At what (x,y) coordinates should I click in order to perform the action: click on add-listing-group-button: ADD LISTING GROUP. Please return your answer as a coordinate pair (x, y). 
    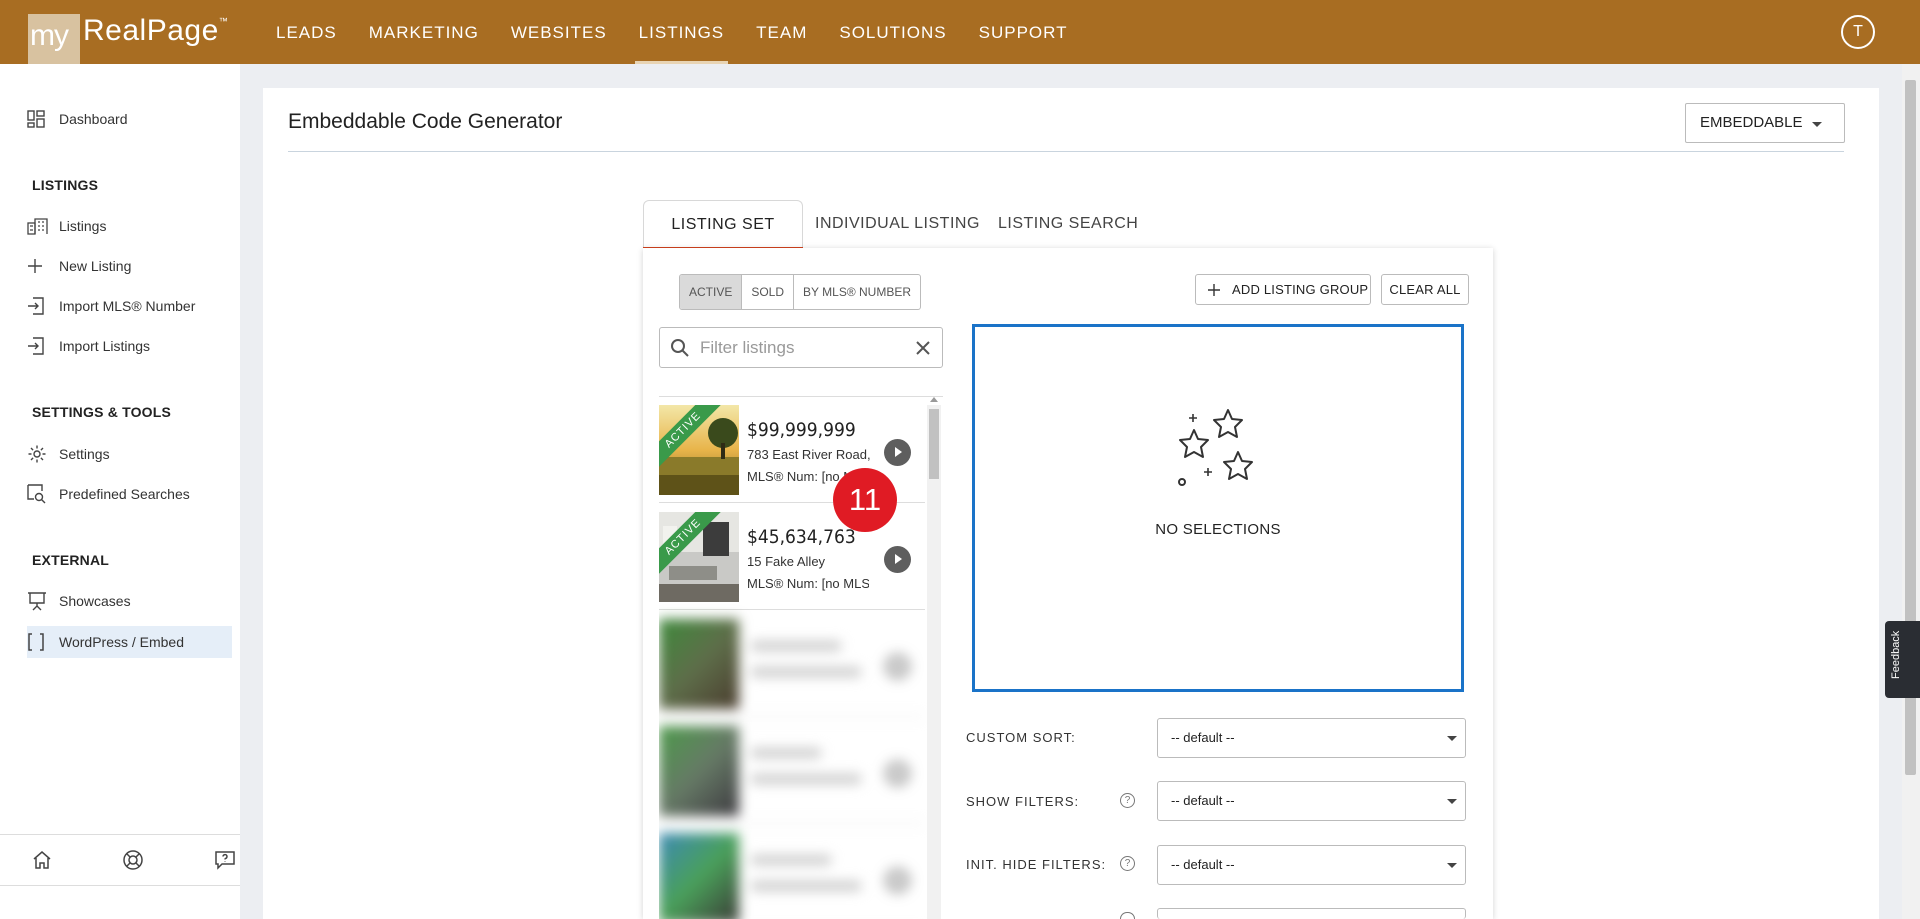
    Looking at the image, I should click on (1283, 289).